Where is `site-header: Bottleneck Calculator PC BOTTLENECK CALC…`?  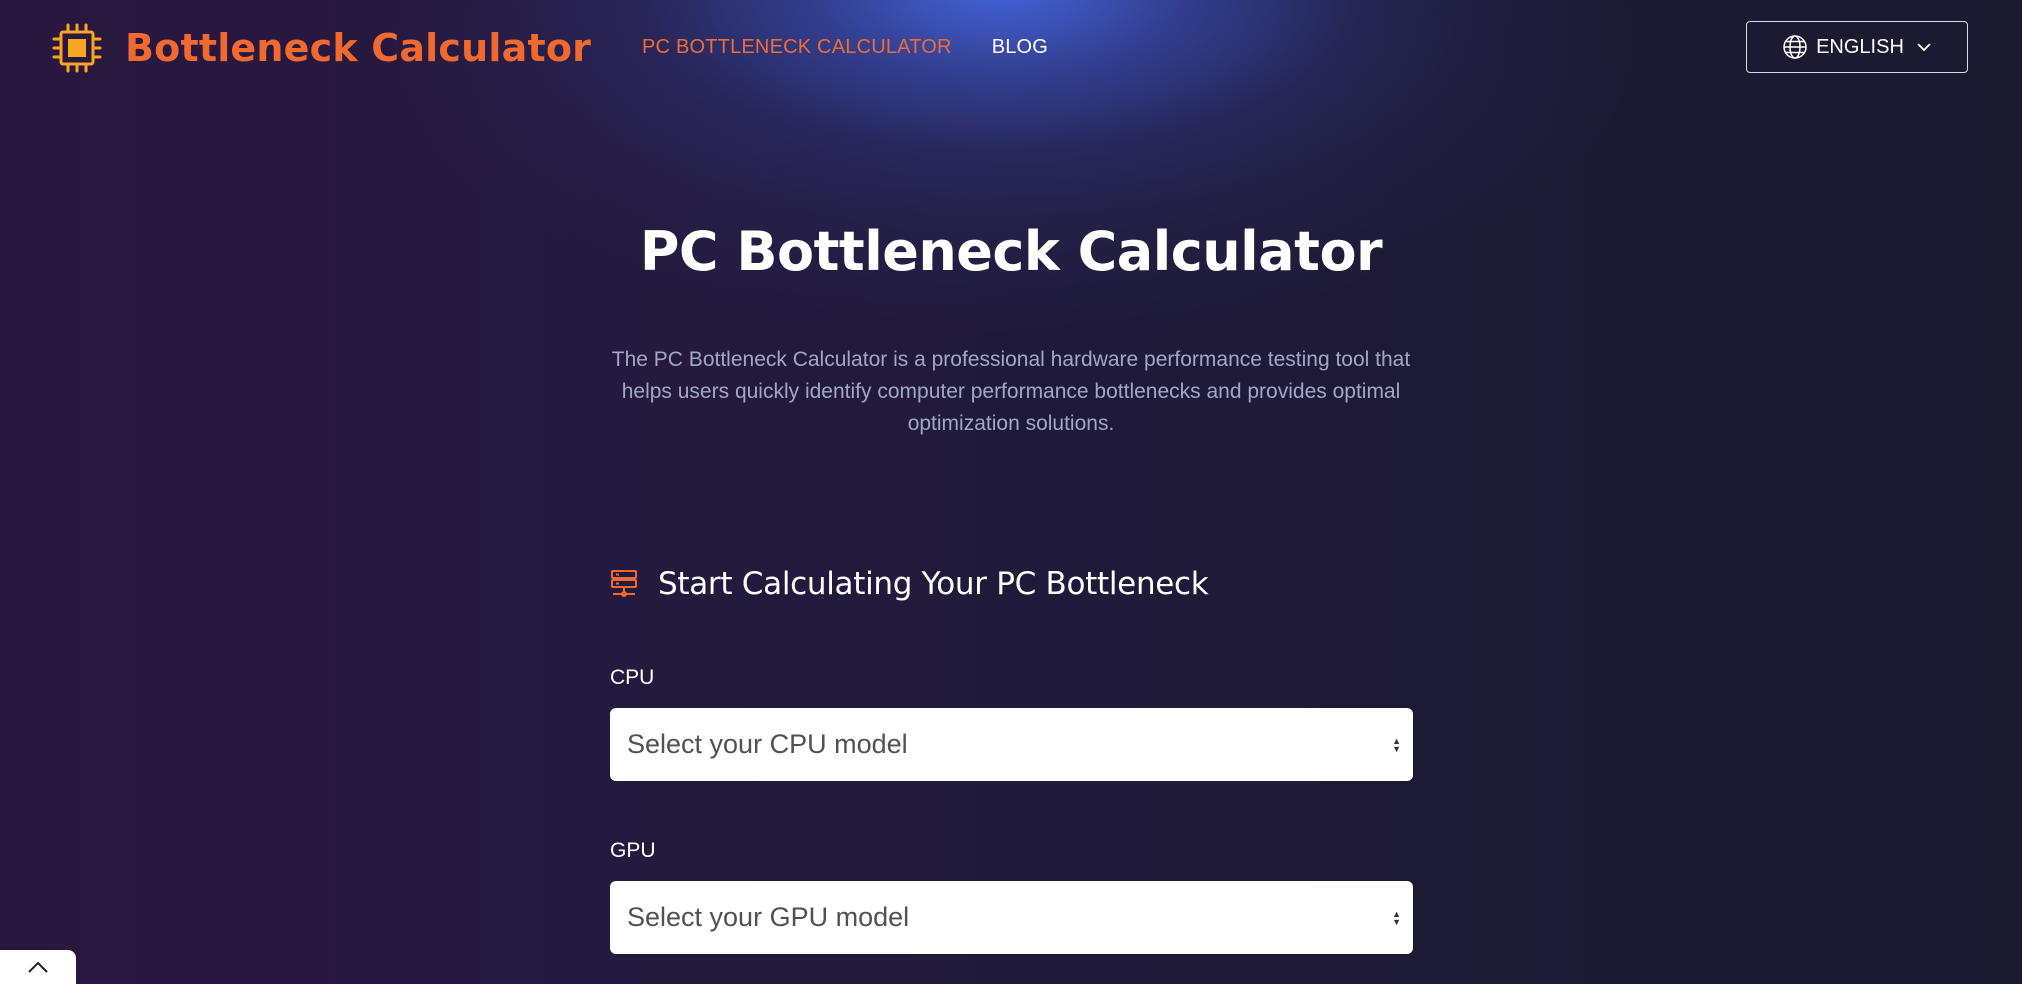
site-header: Bottleneck Calculator PC BOTTLENECK CALC… is located at coordinates (1011, 49).